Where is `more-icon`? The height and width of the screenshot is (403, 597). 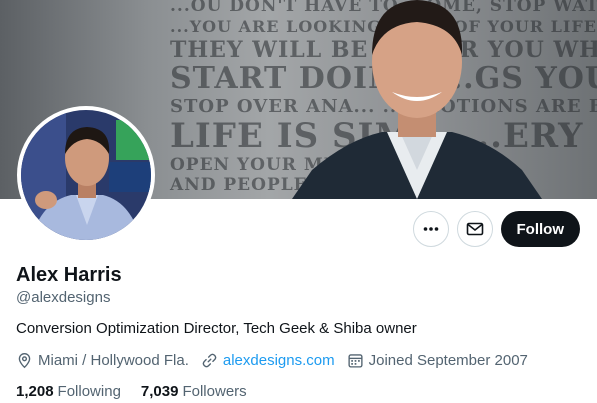
more-icon is located at coordinates (430, 229).